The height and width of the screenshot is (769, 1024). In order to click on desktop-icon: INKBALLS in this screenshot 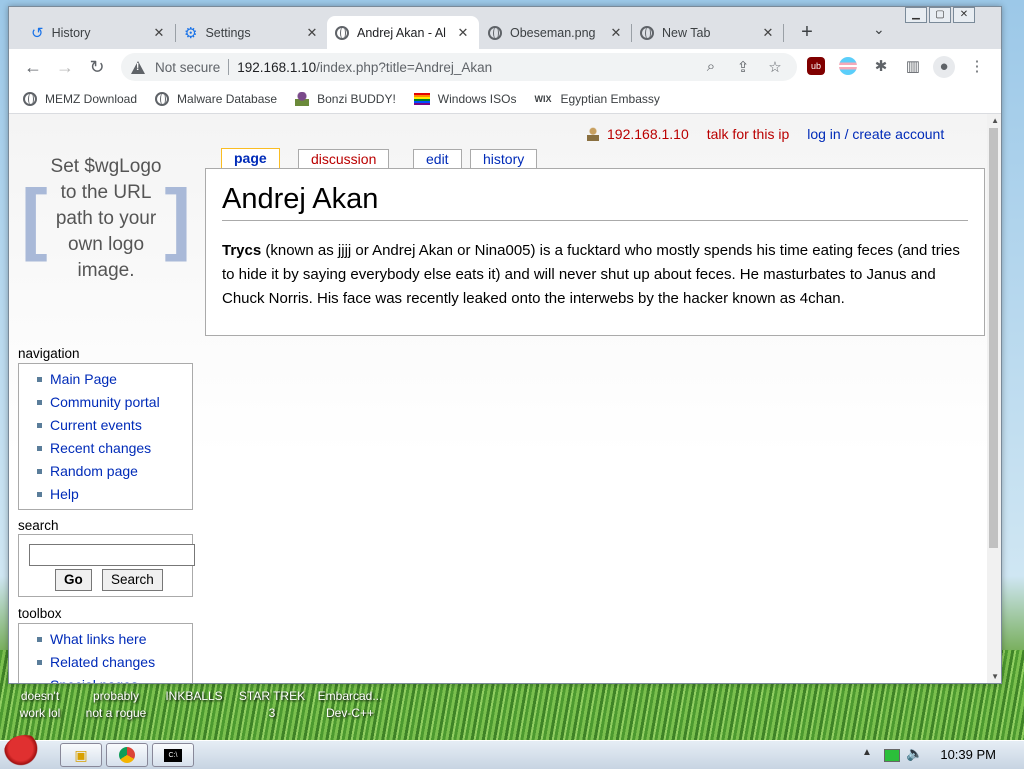, I will do `click(194, 696)`.